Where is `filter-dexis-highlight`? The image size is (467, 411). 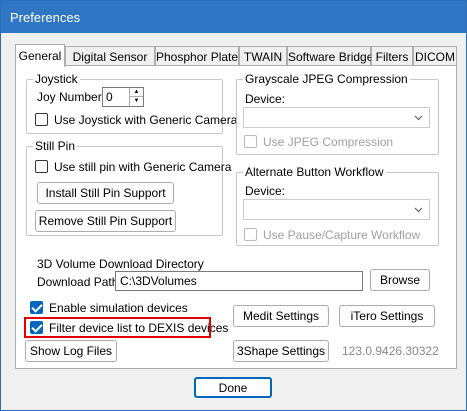
filter-dexis-highlight is located at coordinates (117, 327).